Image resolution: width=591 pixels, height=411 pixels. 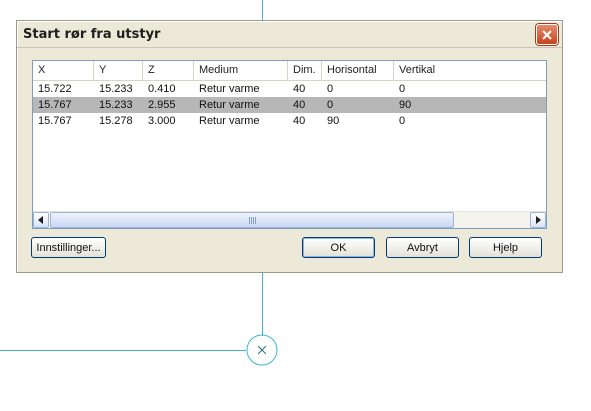 I want to click on help-button: Hjelp, so click(x=505, y=247).